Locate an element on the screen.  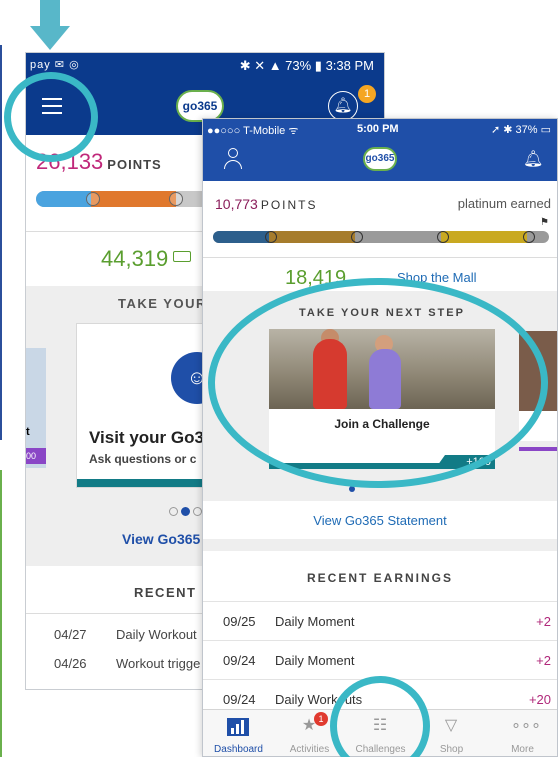
tab-dashboard: Dashboard is located at coordinates (238, 733).